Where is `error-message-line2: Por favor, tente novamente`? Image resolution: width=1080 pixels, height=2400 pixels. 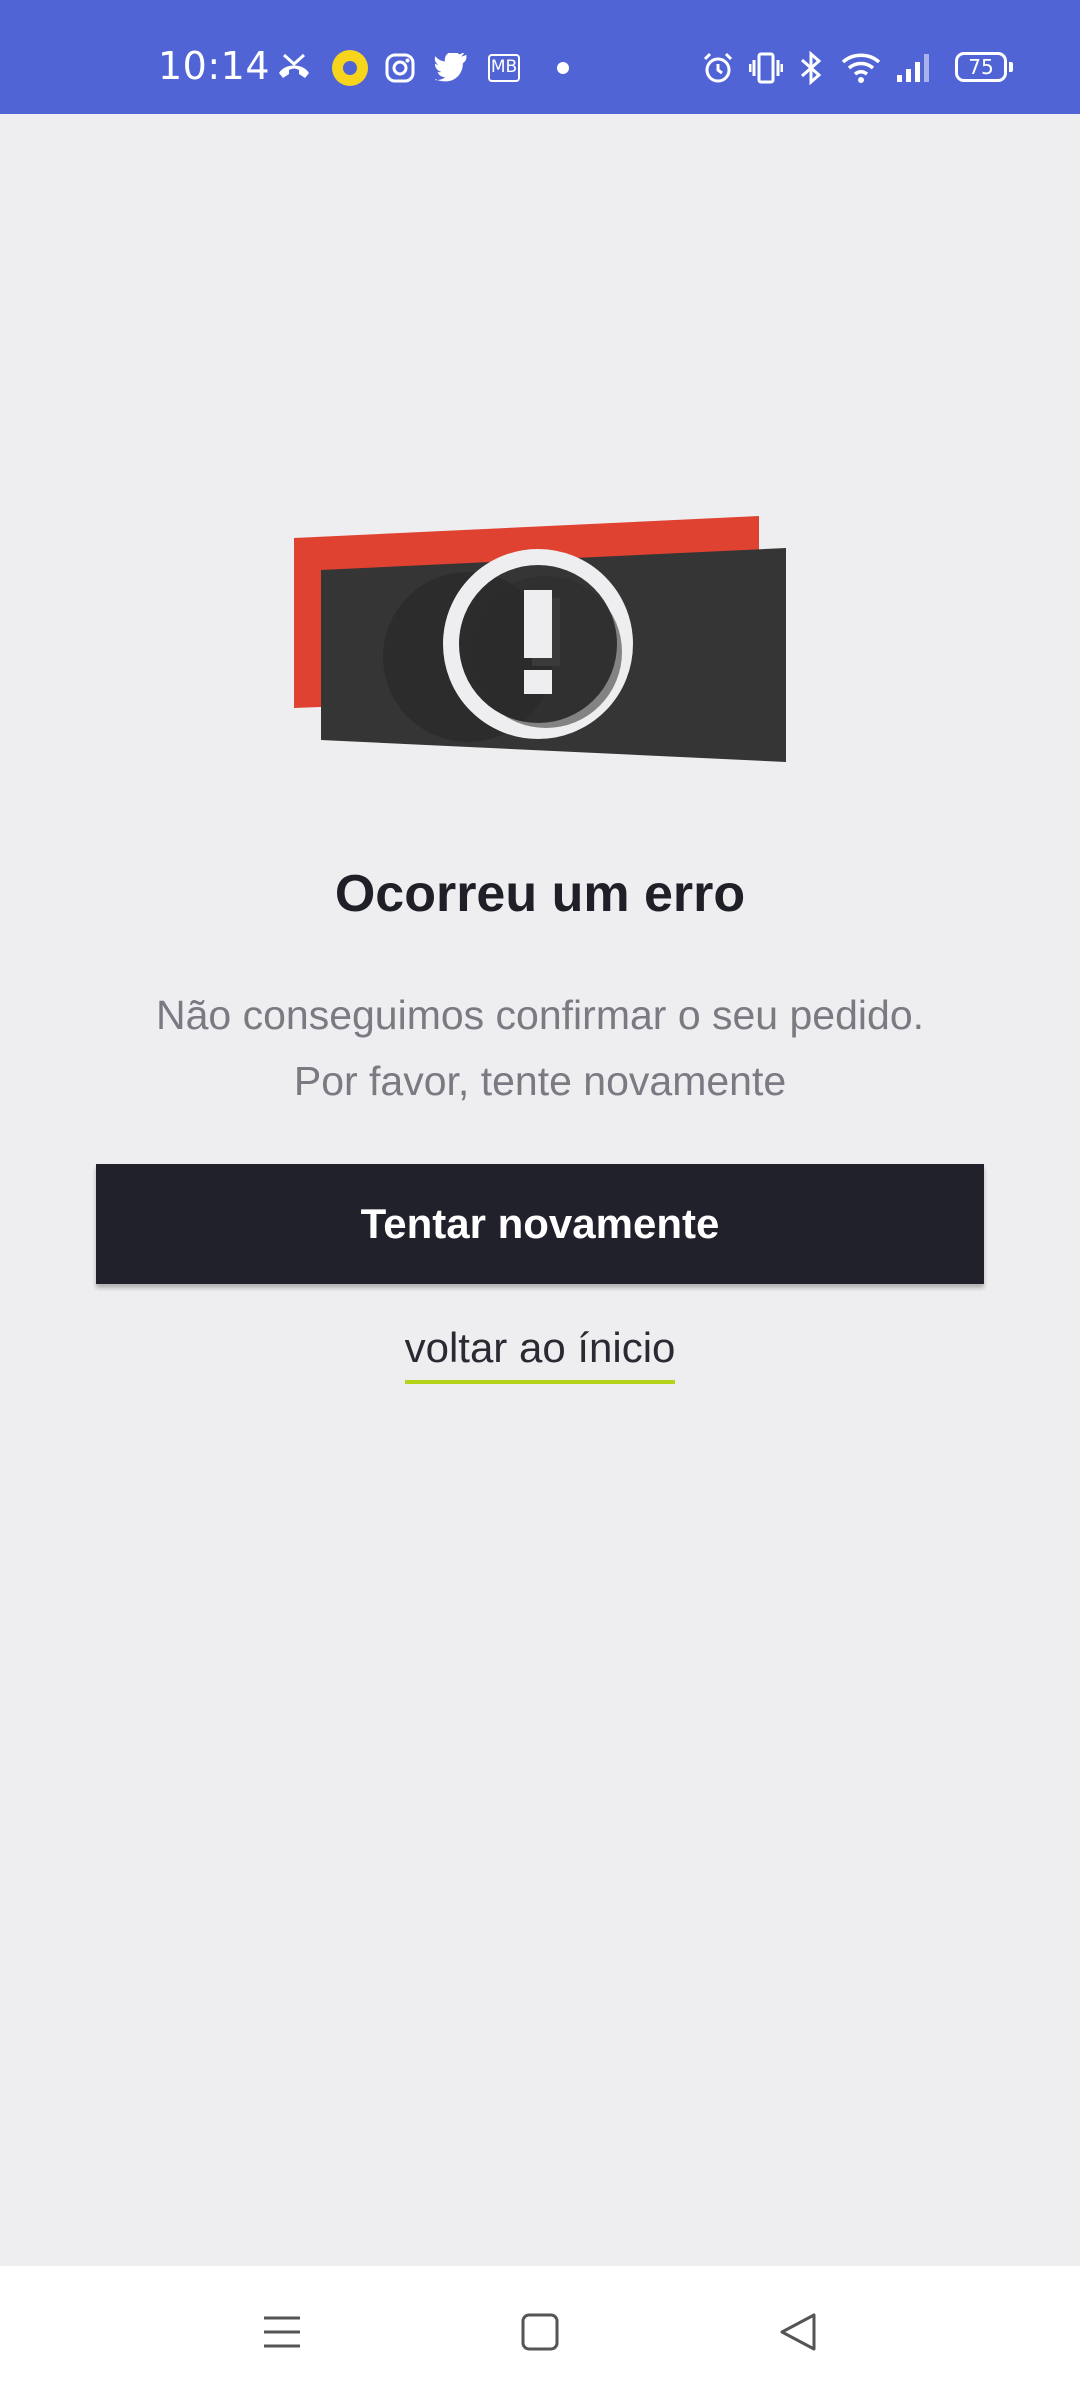
error-message-line2: Por favor, tente novamente is located at coordinates (540, 1081).